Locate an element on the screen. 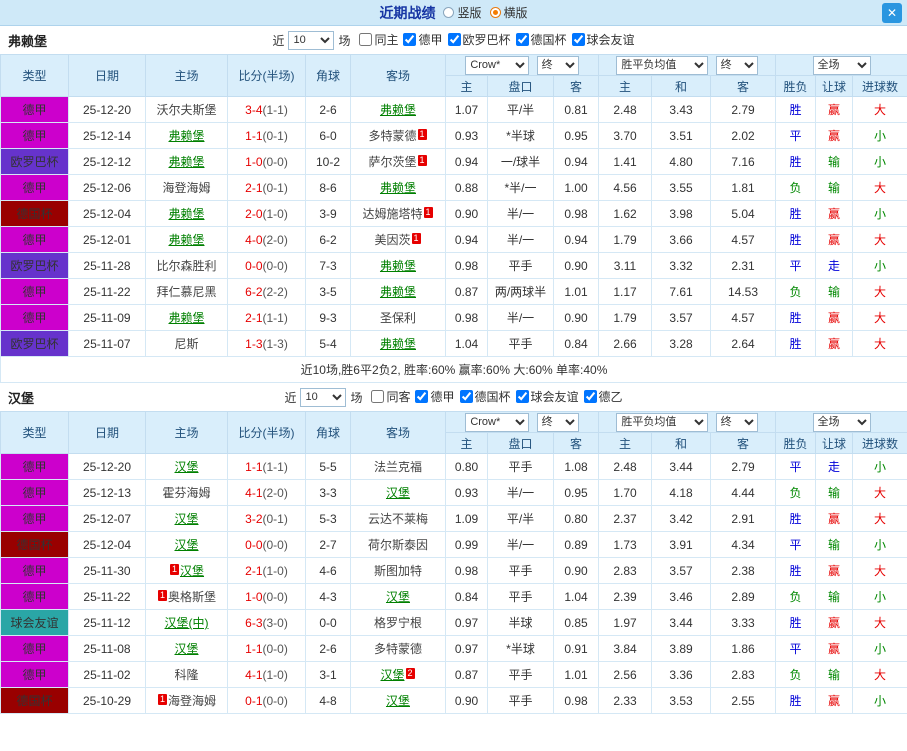  home-team-name: 海登海姆 is located at coordinates (192, 701).